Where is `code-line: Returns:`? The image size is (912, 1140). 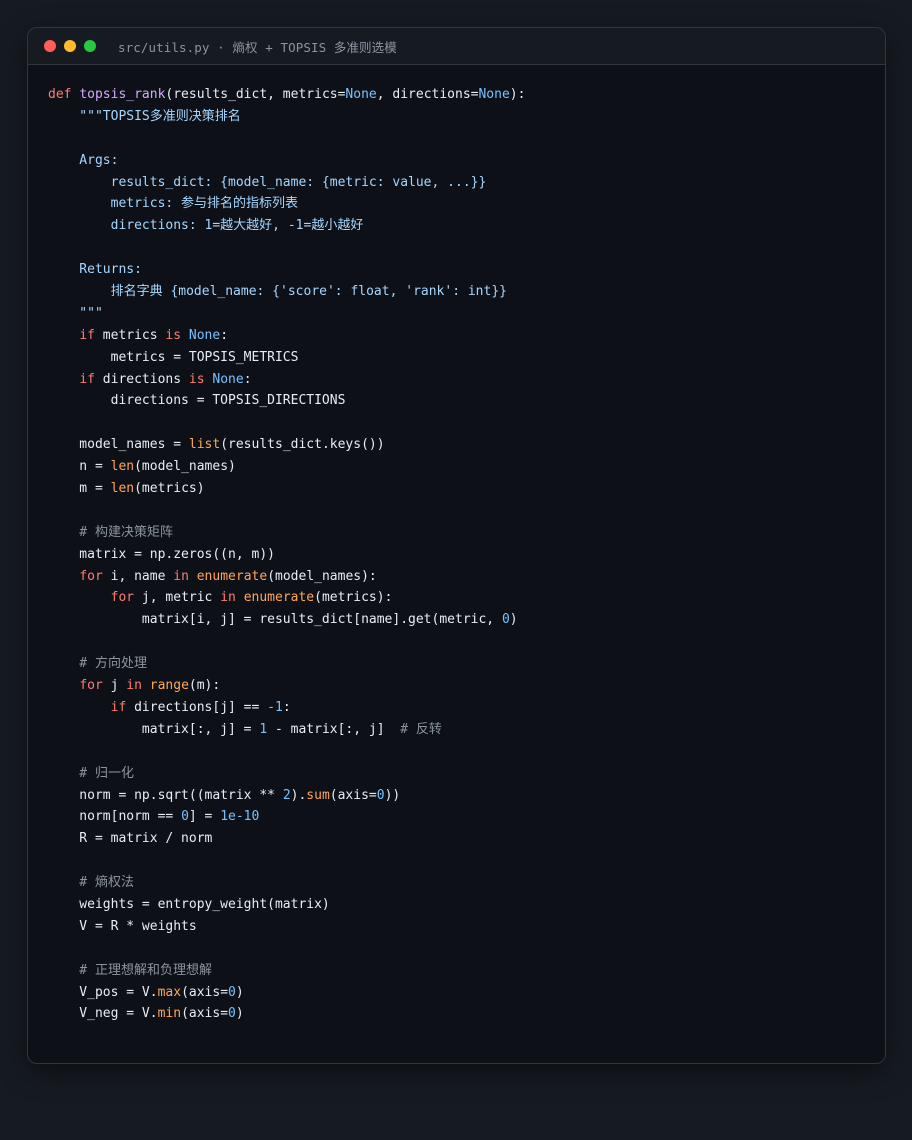
code-line: Returns: is located at coordinates (466, 270).